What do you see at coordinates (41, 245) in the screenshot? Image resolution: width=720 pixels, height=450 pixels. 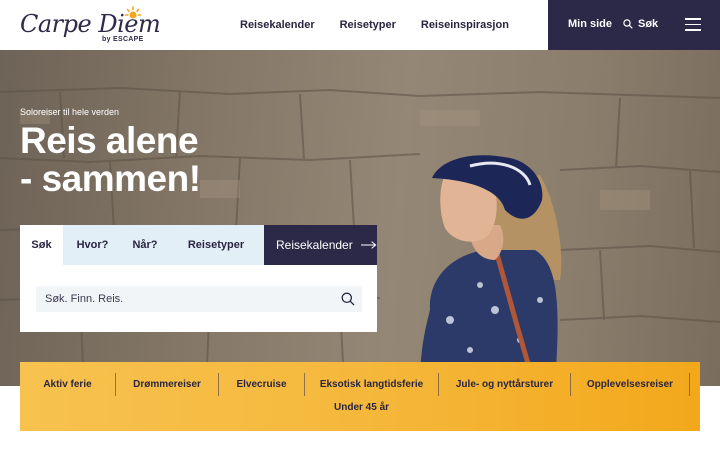 I see `tab-sok: Søk` at bounding box center [41, 245].